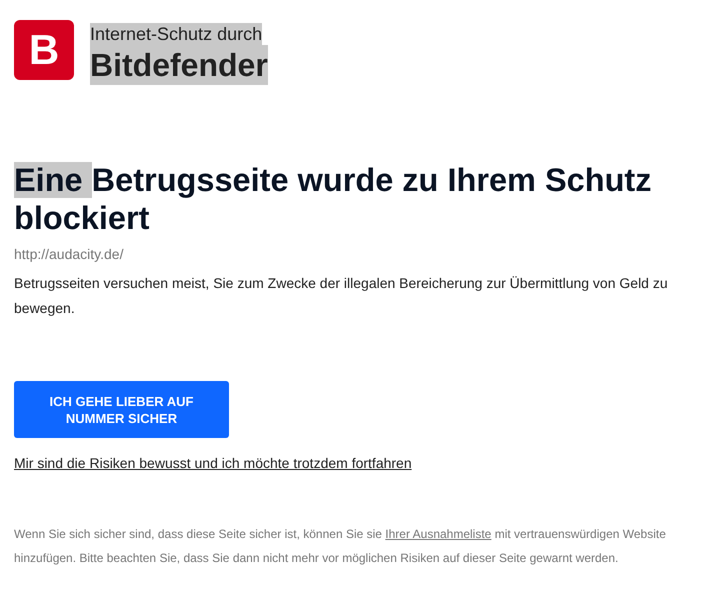 This screenshot has height=590, width=704. What do you see at coordinates (44, 50) in the screenshot?
I see `logo: B` at bounding box center [44, 50].